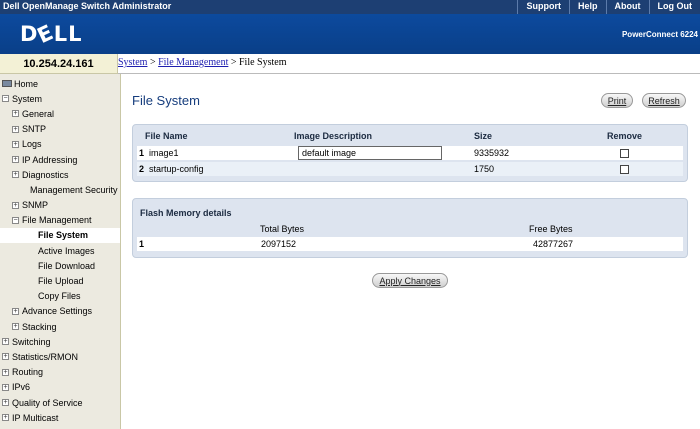  Describe the element at coordinates (152, 62) in the screenshot. I see `breadcrumb-sep: >` at that location.